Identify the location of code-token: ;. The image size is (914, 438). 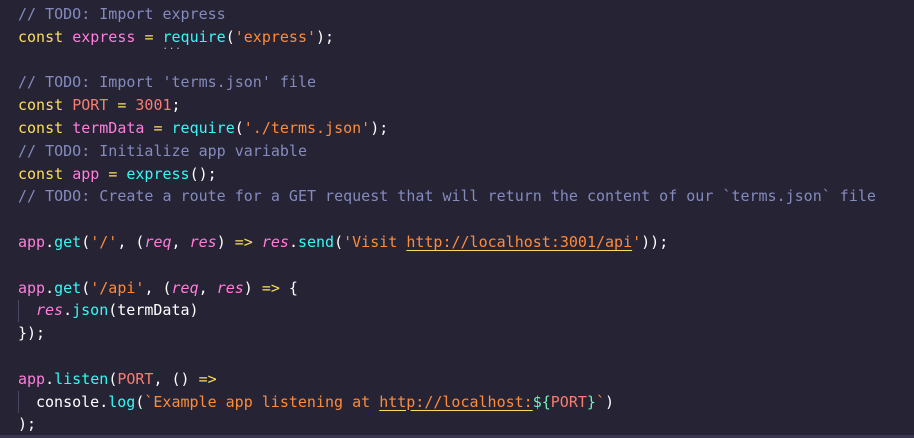
(176, 105).